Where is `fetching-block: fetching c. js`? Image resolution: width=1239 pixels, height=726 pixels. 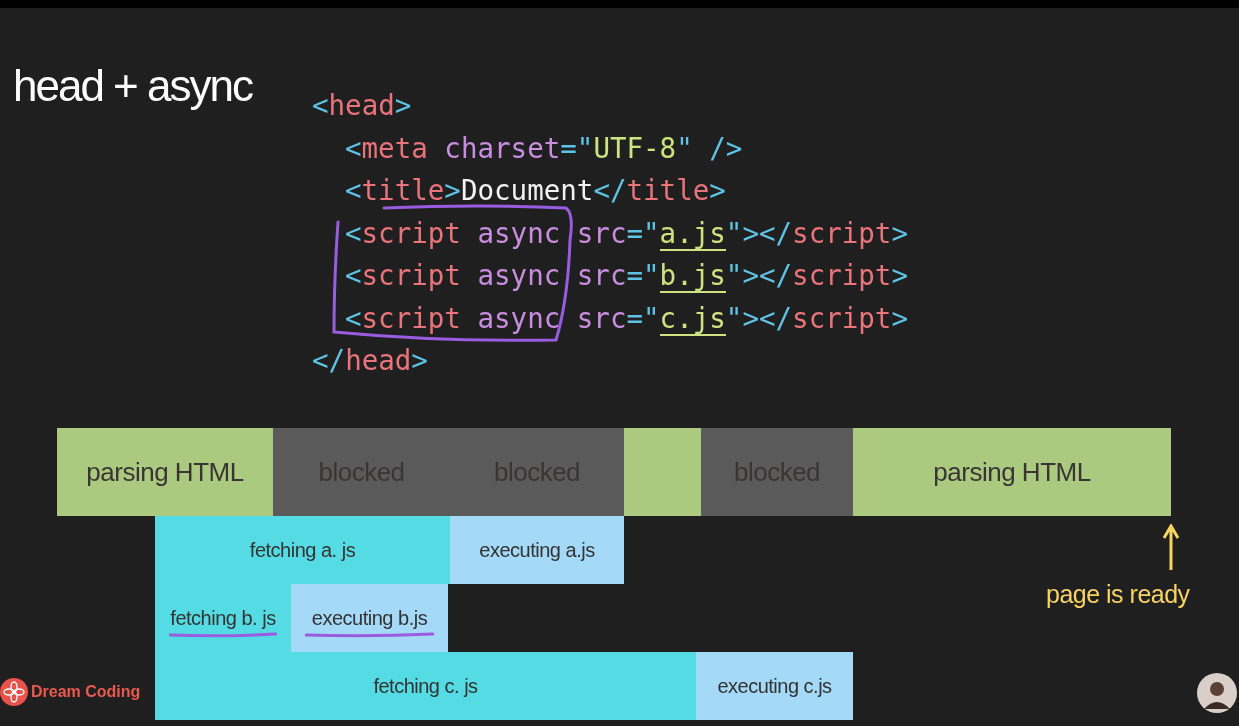
fetching-block: fetching c. js is located at coordinates (425, 686).